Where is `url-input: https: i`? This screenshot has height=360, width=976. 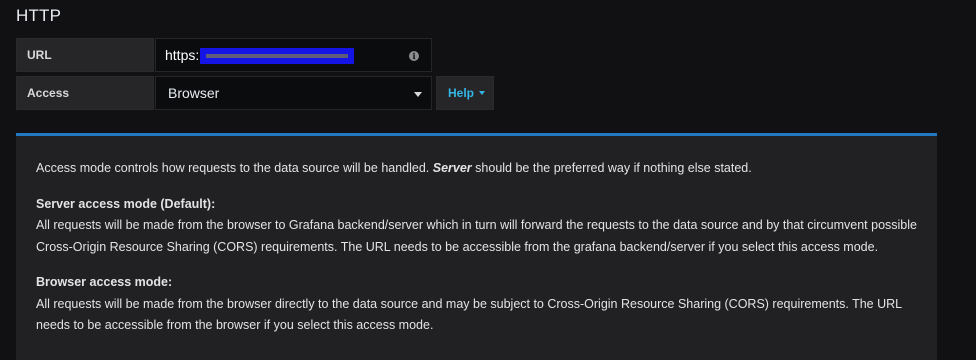
url-input: https: i is located at coordinates (293, 55).